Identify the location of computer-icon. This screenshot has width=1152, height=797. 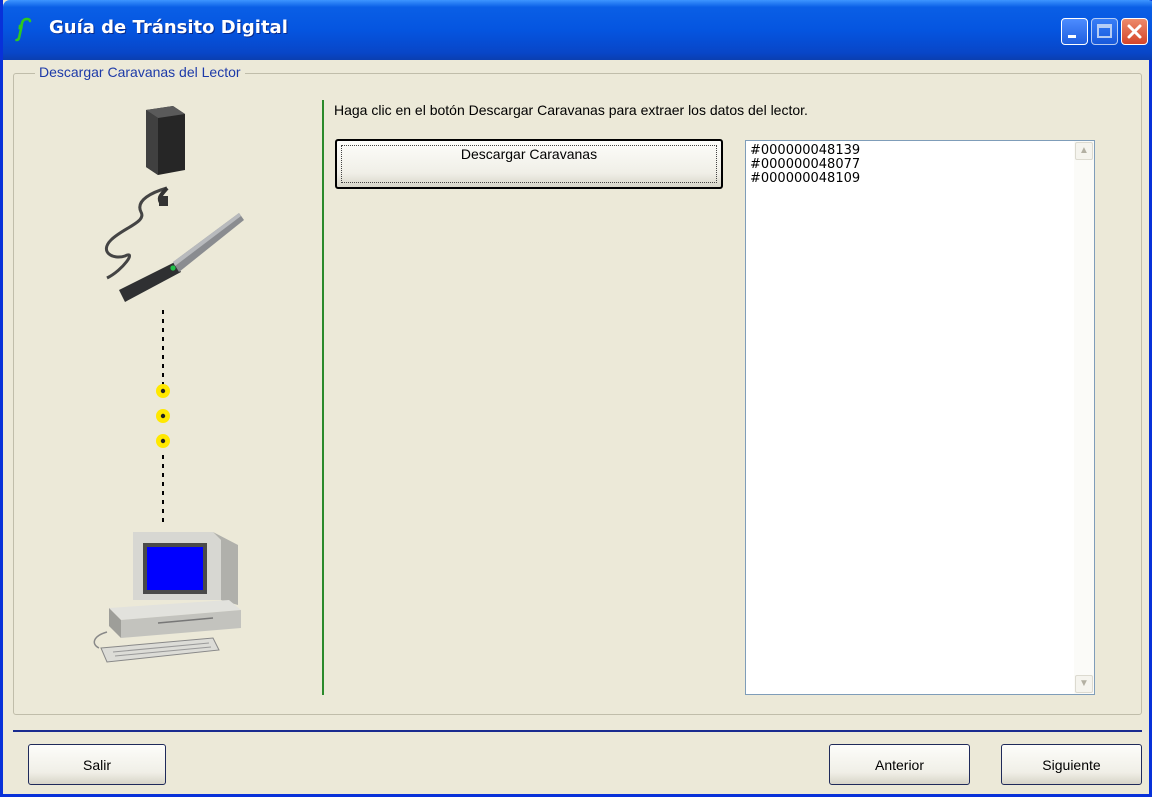
(167, 597).